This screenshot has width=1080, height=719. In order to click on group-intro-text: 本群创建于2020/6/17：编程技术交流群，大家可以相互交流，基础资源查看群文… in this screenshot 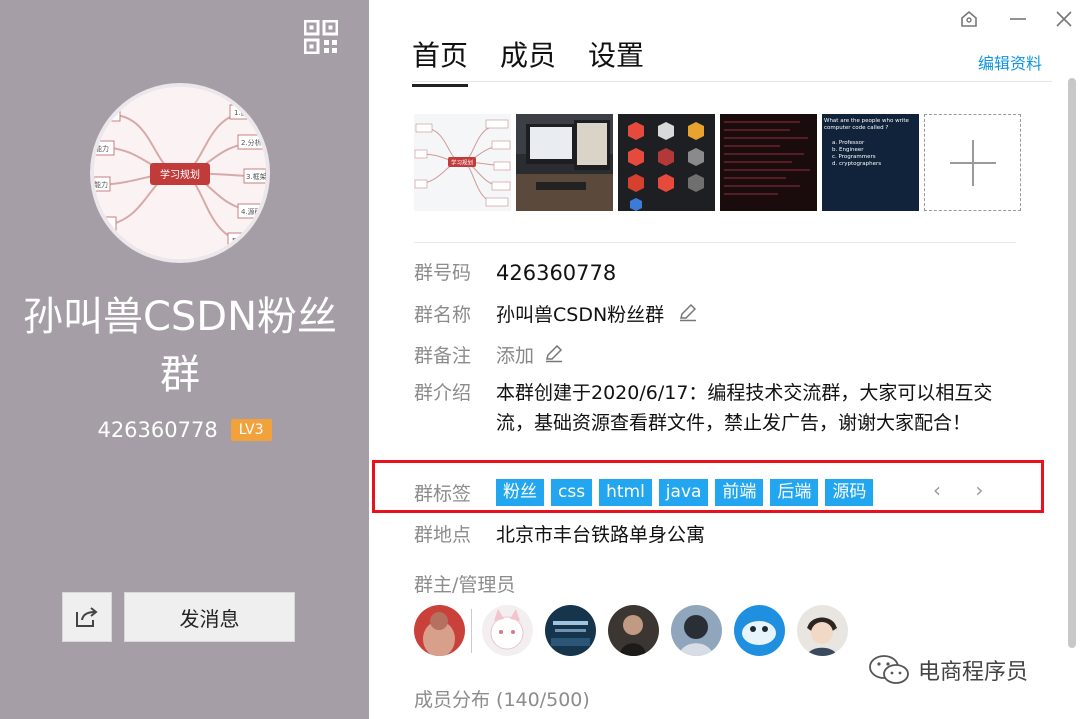, I will do `click(744, 408)`.